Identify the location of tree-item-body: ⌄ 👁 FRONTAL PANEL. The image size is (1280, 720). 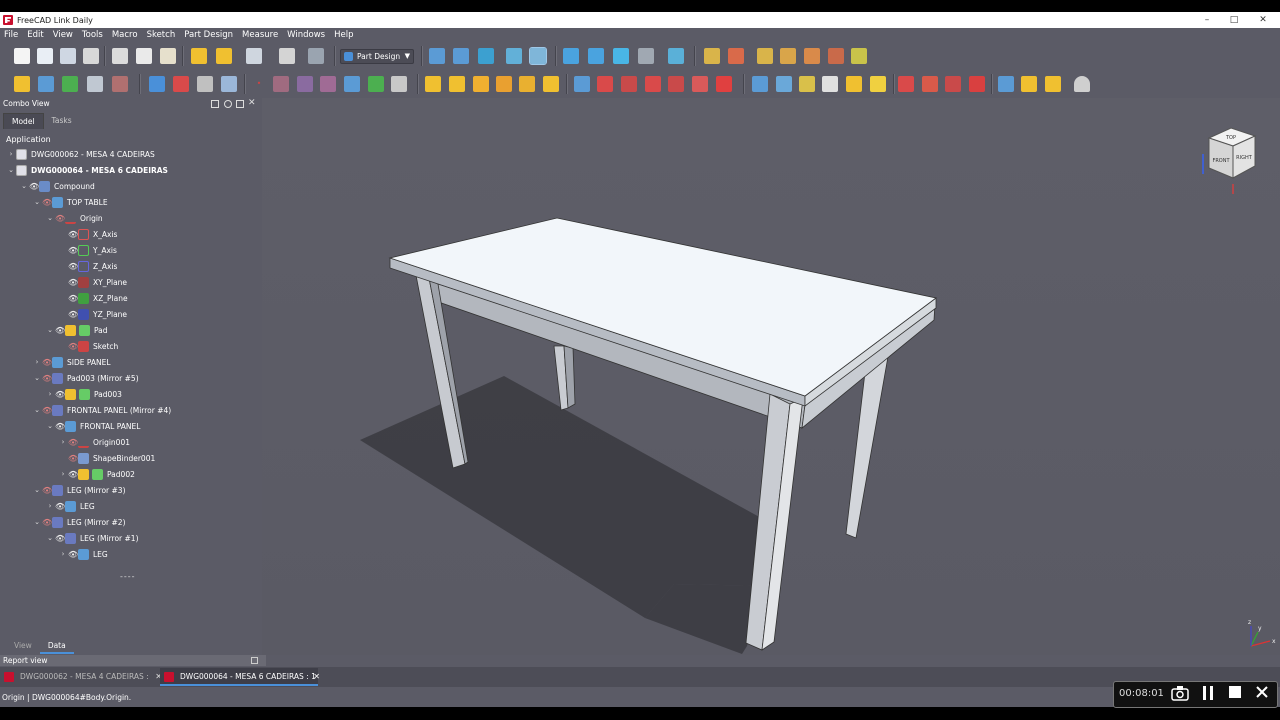
(92, 426).